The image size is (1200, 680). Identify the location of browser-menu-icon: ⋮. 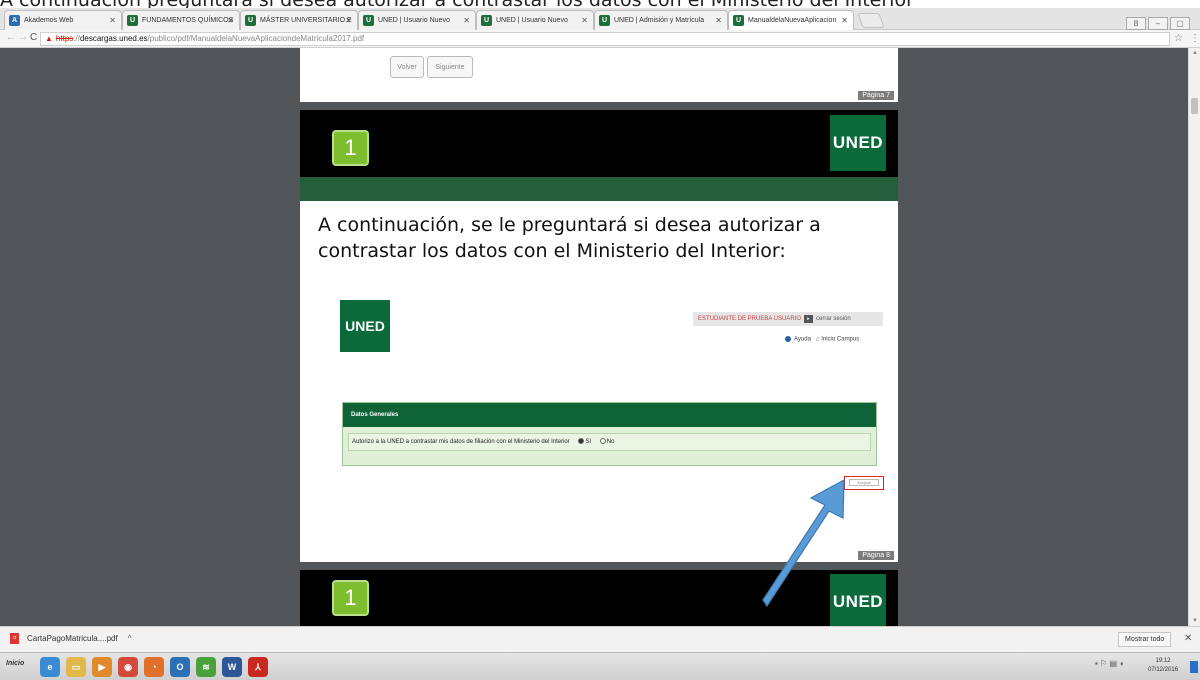
(1195, 38).